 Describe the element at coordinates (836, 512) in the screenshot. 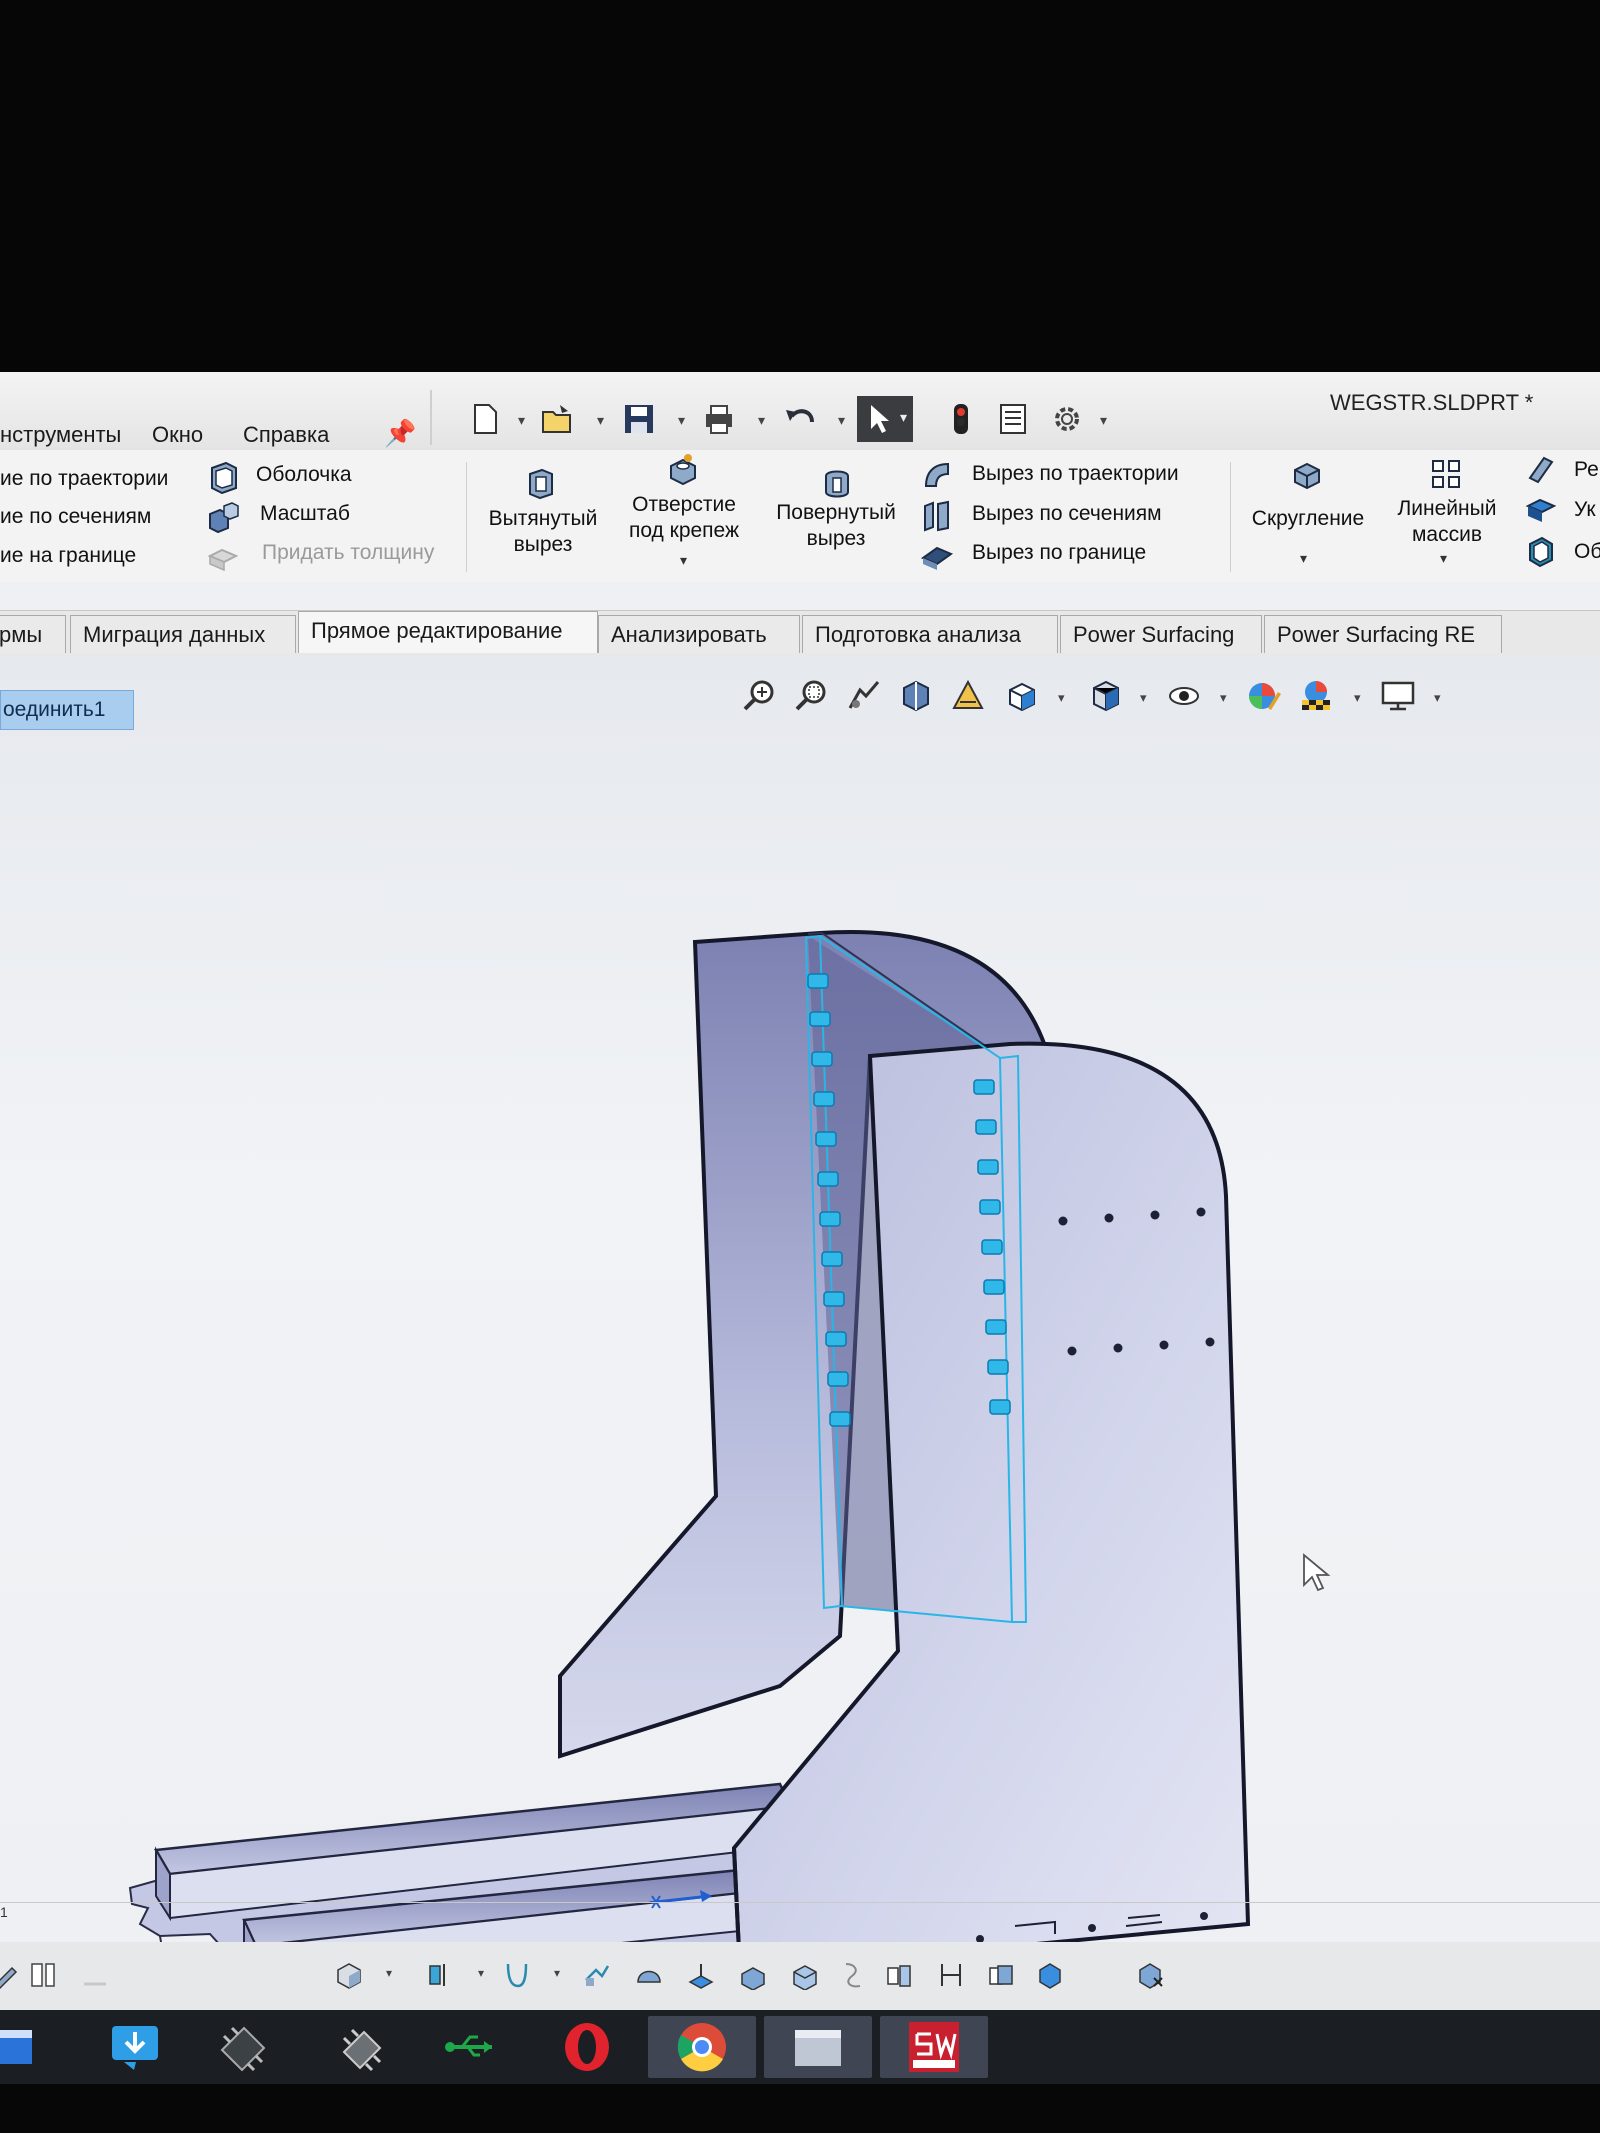

I see `revolved-cut-label-1: Повернутый` at that location.